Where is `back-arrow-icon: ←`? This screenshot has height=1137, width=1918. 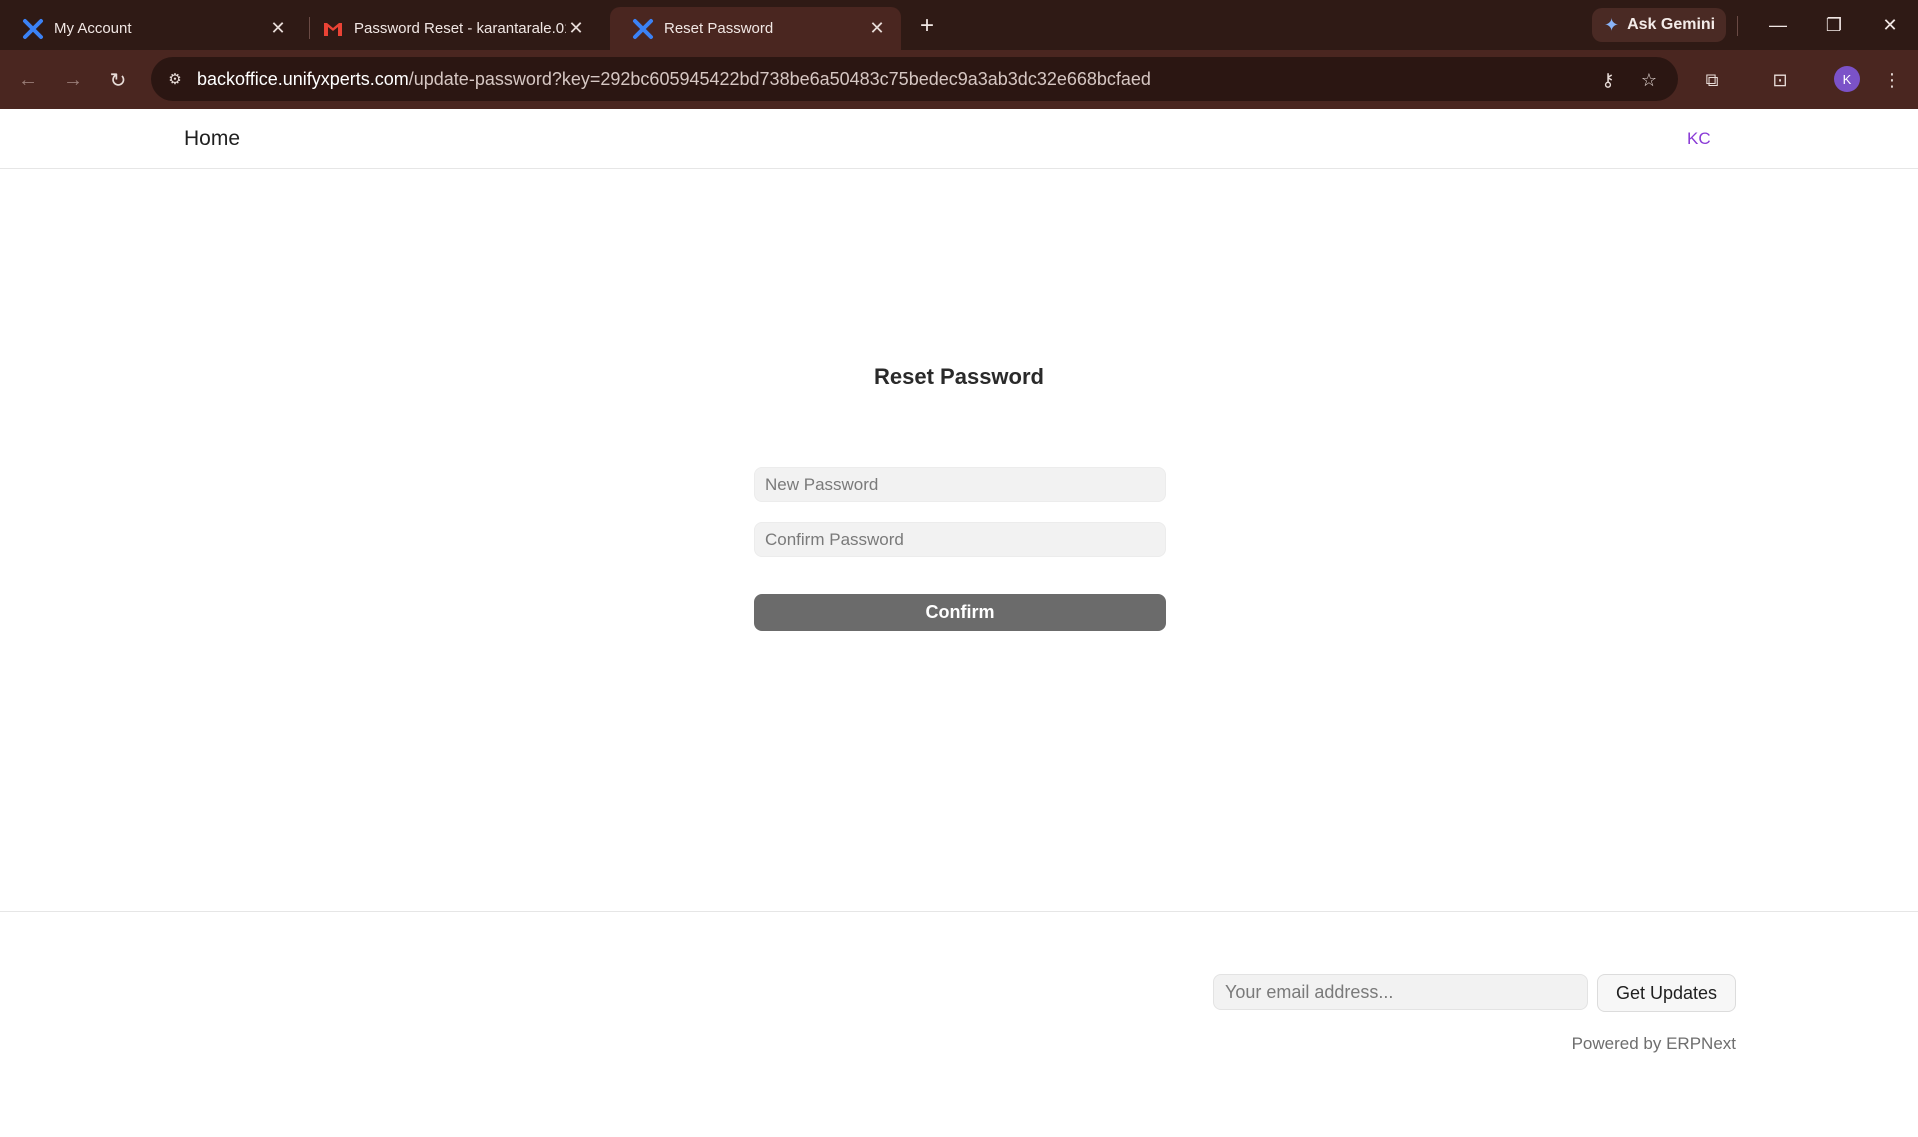
back-arrow-icon: ← is located at coordinates (28, 80).